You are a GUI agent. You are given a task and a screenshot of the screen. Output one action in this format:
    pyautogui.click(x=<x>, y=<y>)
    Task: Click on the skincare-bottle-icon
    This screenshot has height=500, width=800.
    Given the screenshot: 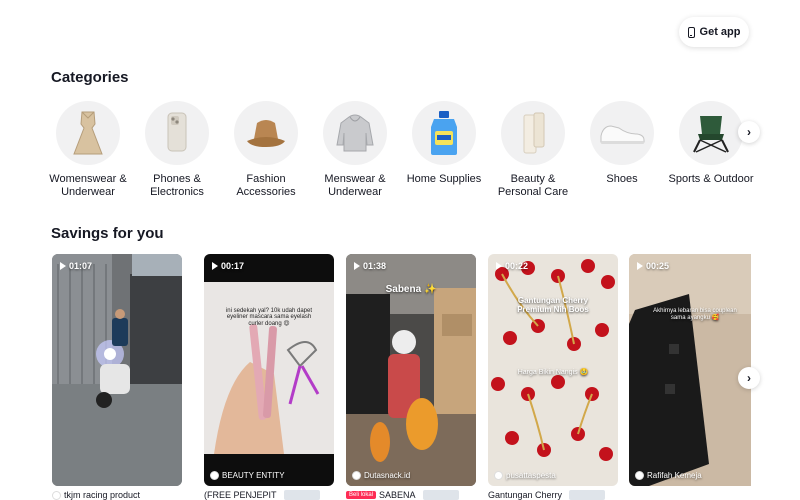 What is the action you would take?
    pyautogui.click(x=534, y=133)
    